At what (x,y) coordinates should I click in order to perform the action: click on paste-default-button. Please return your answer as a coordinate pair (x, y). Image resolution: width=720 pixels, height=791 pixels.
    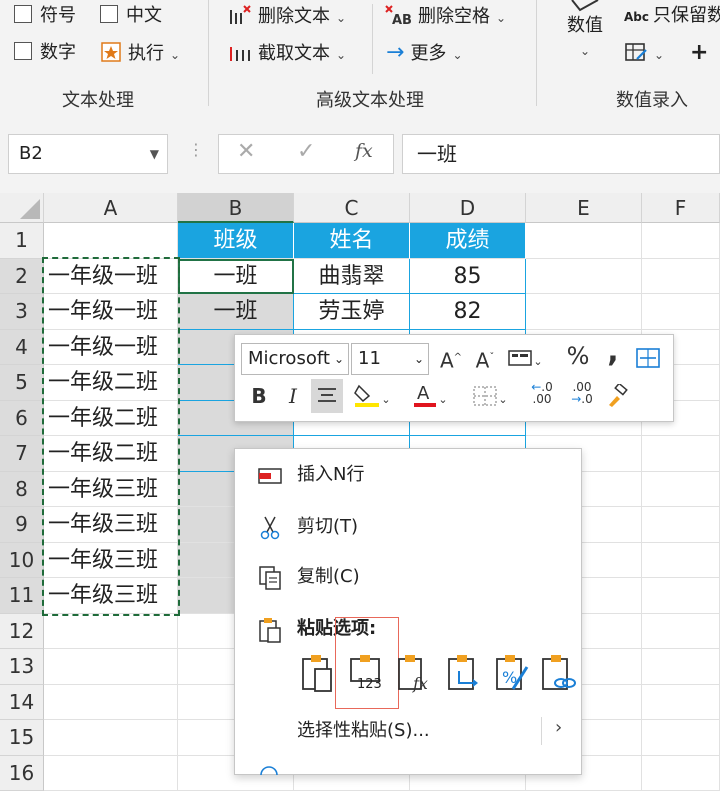
    Looking at the image, I should click on (318, 673).